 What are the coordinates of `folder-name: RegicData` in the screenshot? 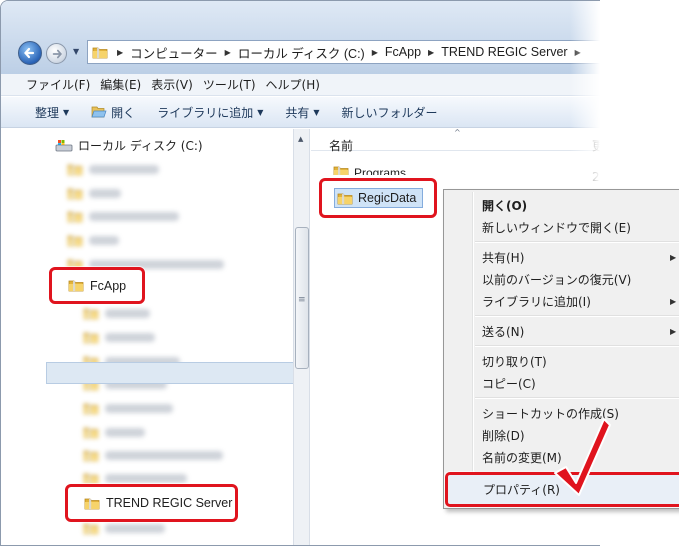 It's located at (387, 198).